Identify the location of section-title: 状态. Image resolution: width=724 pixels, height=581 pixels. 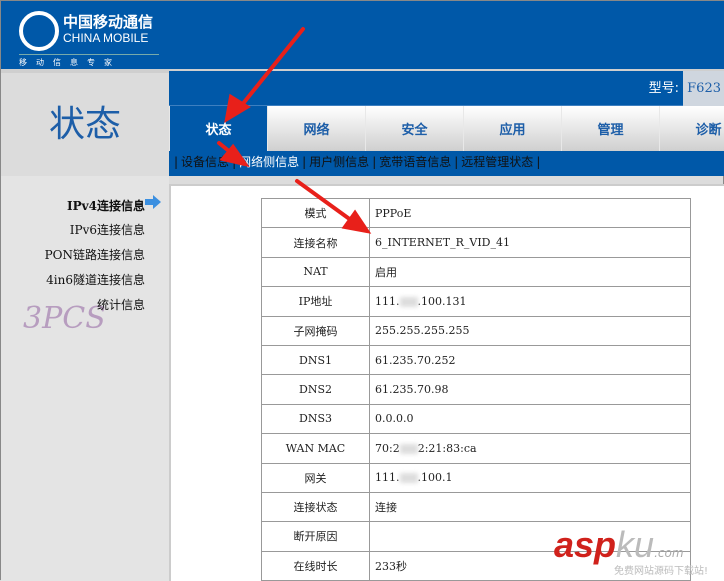
(85, 124).